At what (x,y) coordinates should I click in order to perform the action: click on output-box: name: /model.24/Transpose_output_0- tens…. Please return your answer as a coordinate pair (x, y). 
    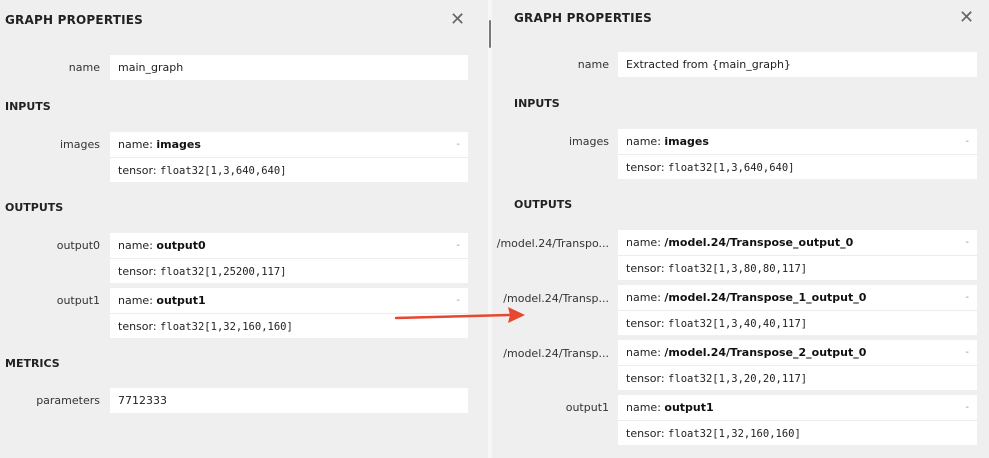
    Looking at the image, I should click on (797, 255).